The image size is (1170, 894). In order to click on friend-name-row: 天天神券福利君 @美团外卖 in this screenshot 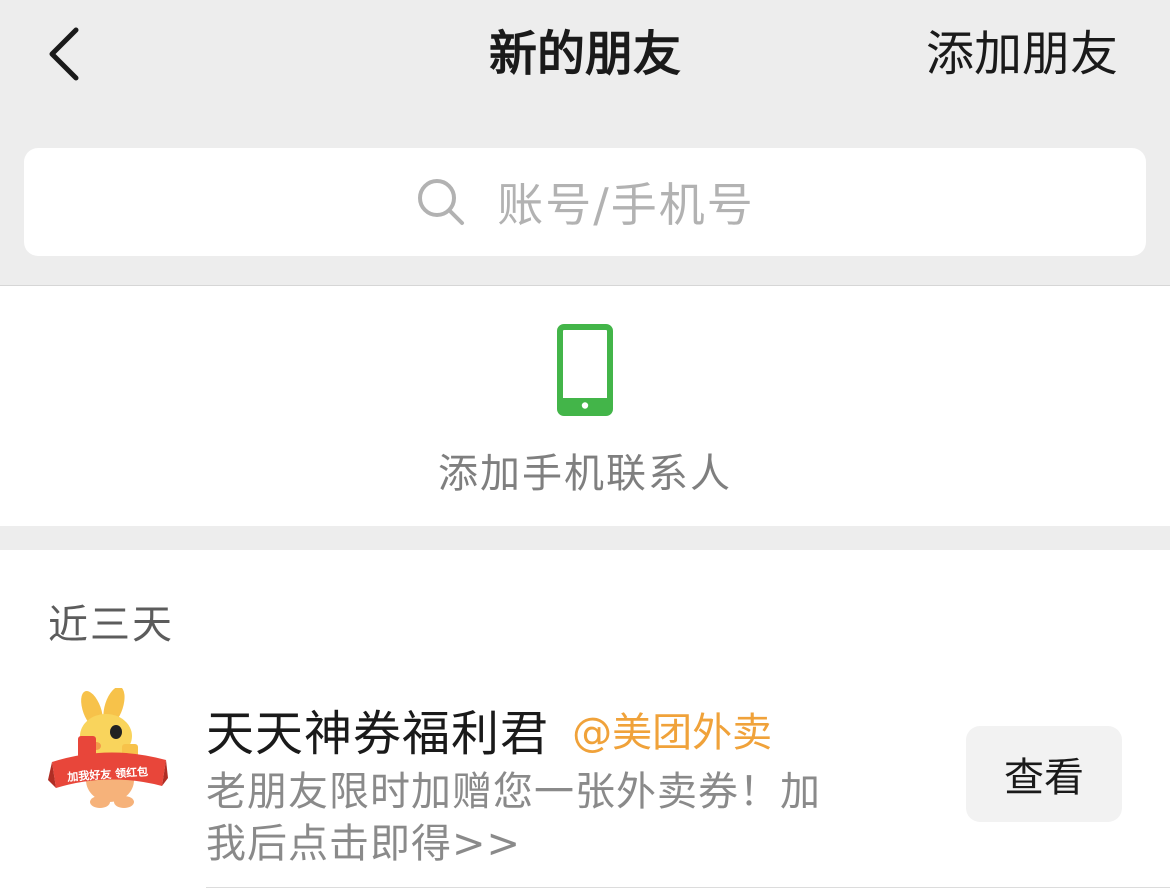, I will do `click(489, 728)`.